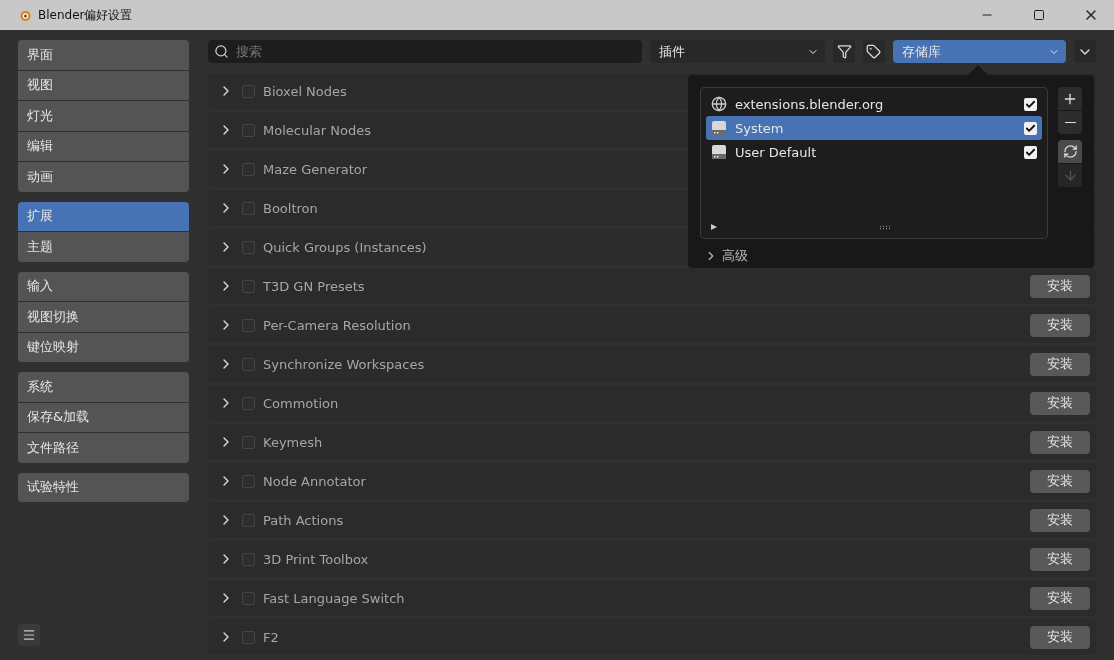  What do you see at coordinates (86, 15) in the screenshot?
I see `window-title: Blender偏好设置` at bounding box center [86, 15].